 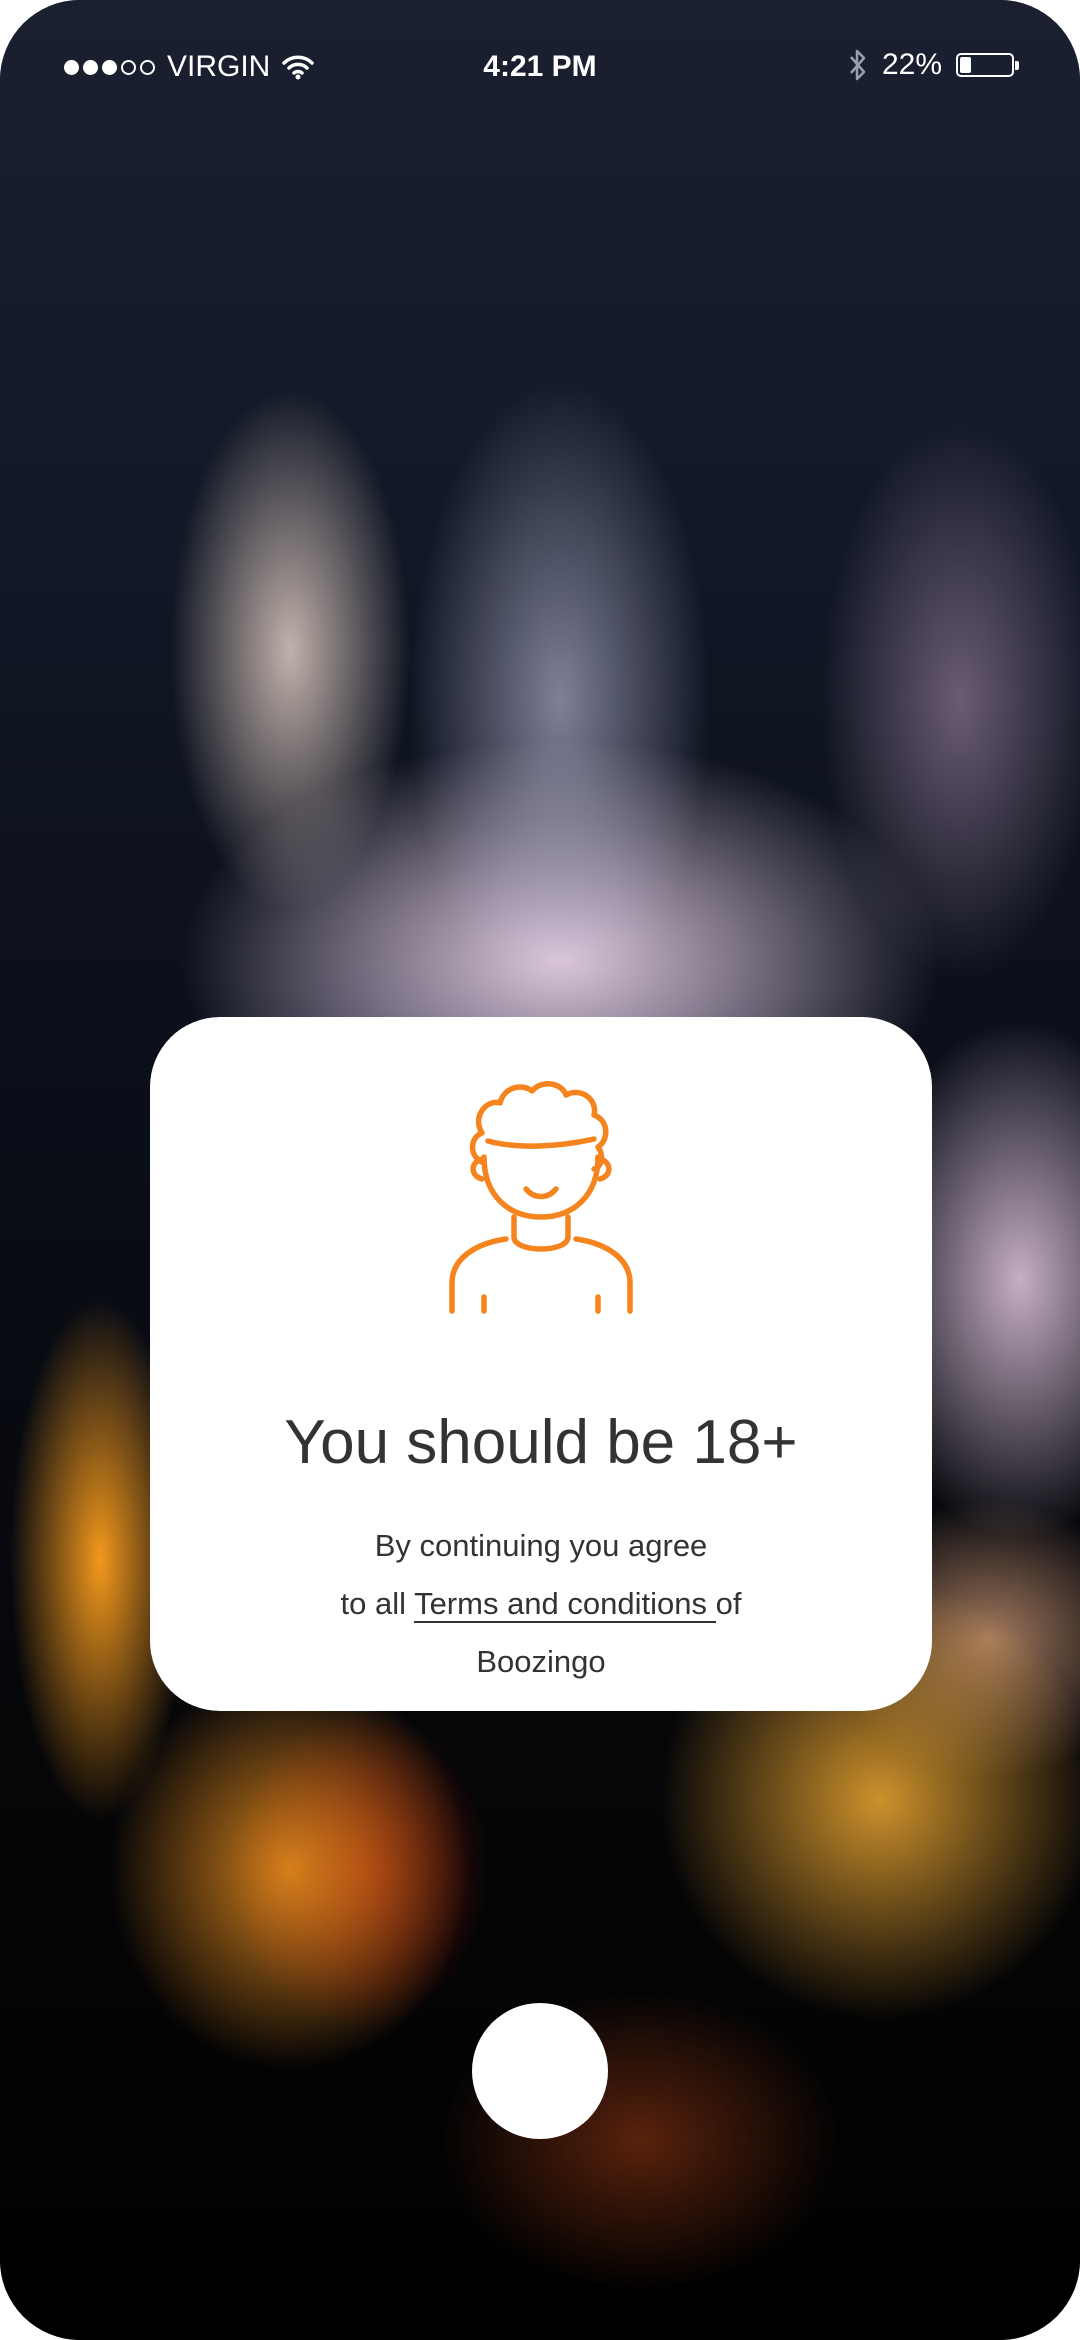 What do you see at coordinates (377, 1603) in the screenshot?
I see `terms-prefix: to all` at bounding box center [377, 1603].